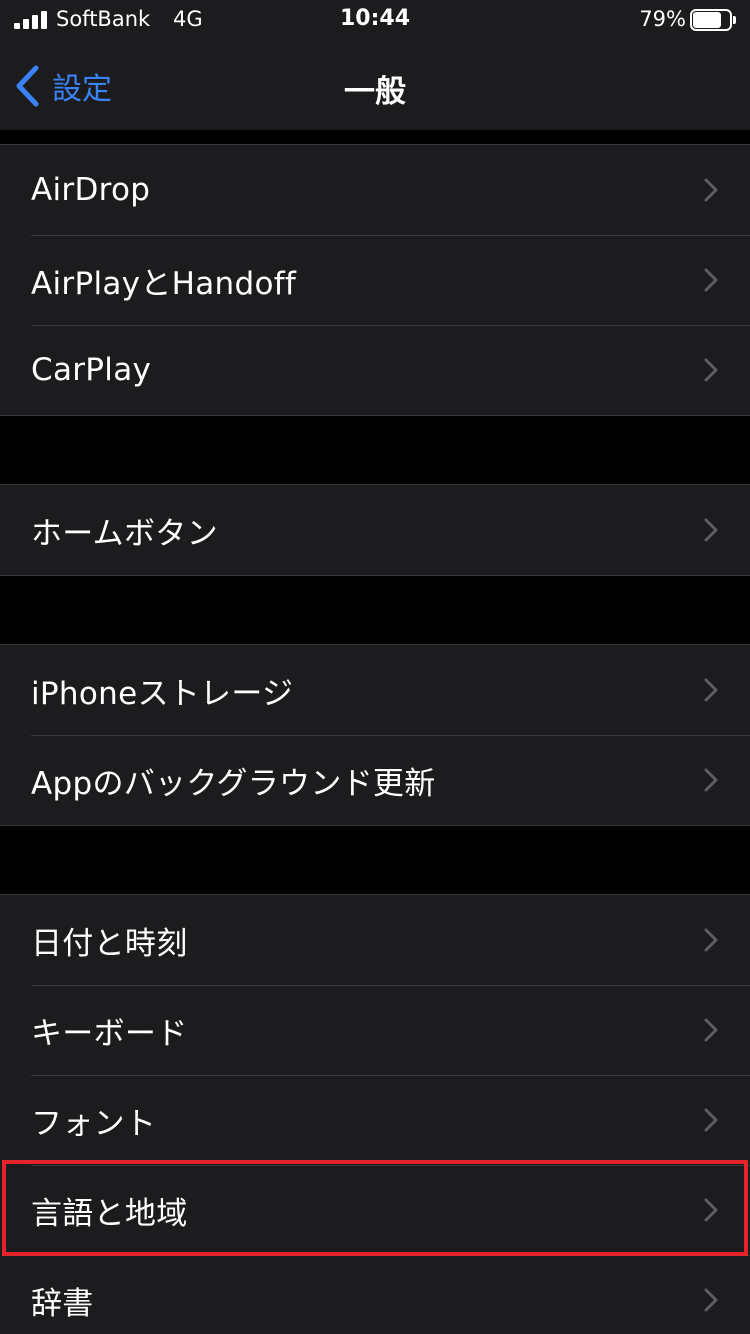 The image size is (750, 1334). What do you see at coordinates (713, 20) in the screenshot?
I see `battery-icon` at bounding box center [713, 20].